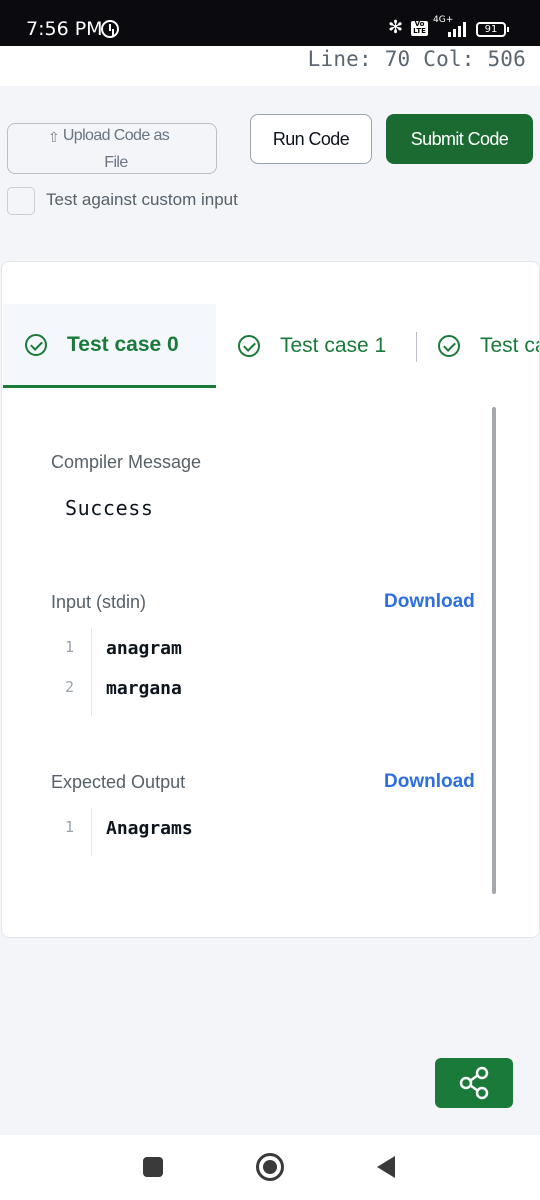 The image size is (540, 1200). Describe the element at coordinates (64, 29) in the screenshot. I see `status-time: 7:56 PM` at that location.